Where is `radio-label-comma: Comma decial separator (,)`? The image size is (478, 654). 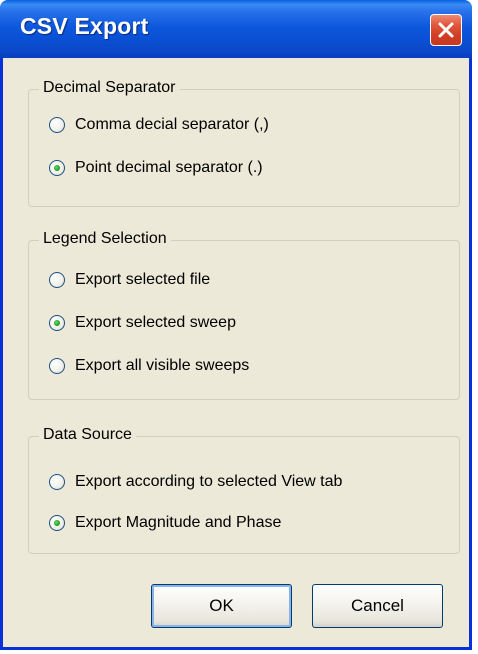 radio-label-comma: Comma decial separator (,) is located at coordinates (172, 124).